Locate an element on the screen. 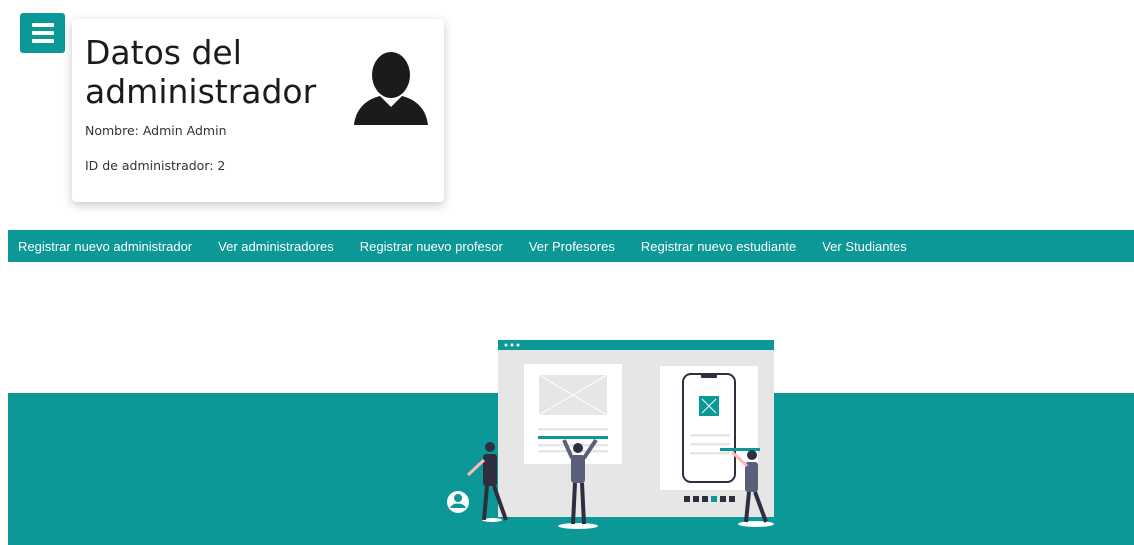  admin-card-title: Datos del administrador is located at coordinates (201, 72).